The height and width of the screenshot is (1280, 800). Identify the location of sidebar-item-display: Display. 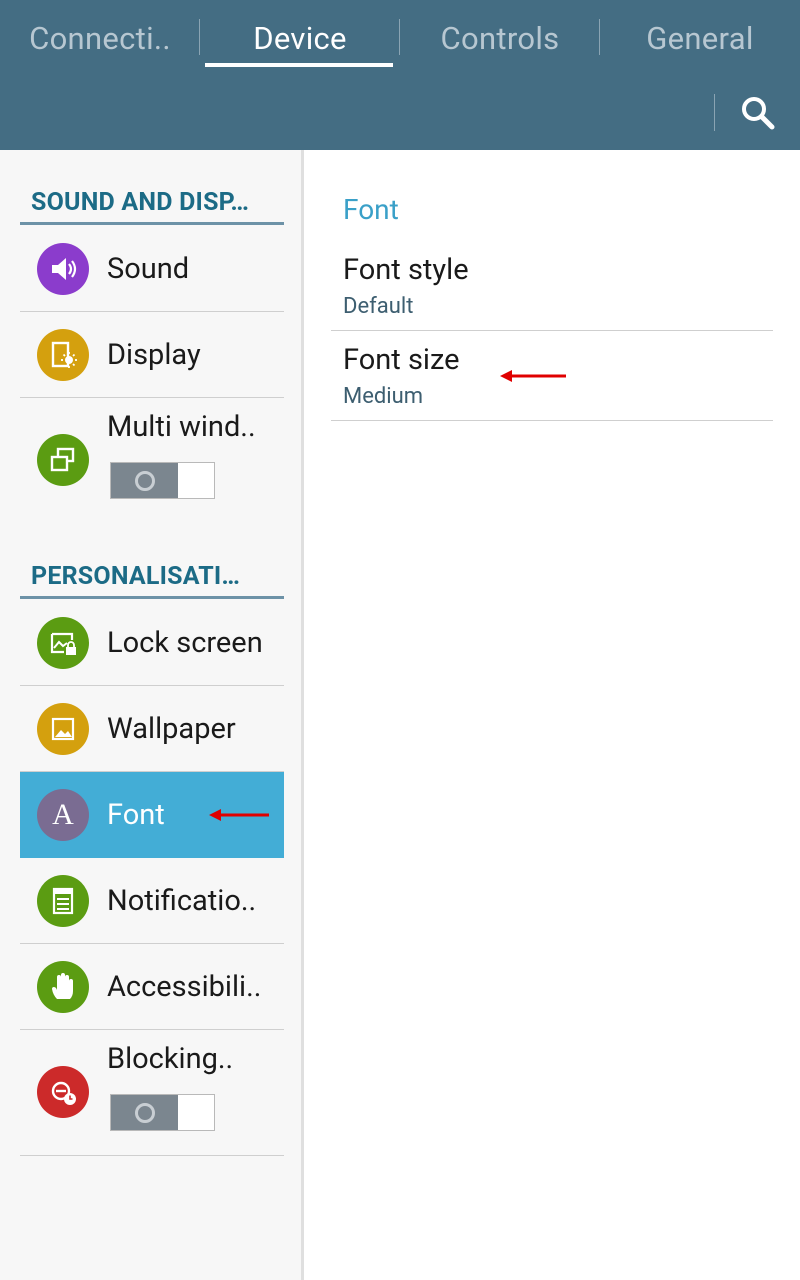
(152, 355).